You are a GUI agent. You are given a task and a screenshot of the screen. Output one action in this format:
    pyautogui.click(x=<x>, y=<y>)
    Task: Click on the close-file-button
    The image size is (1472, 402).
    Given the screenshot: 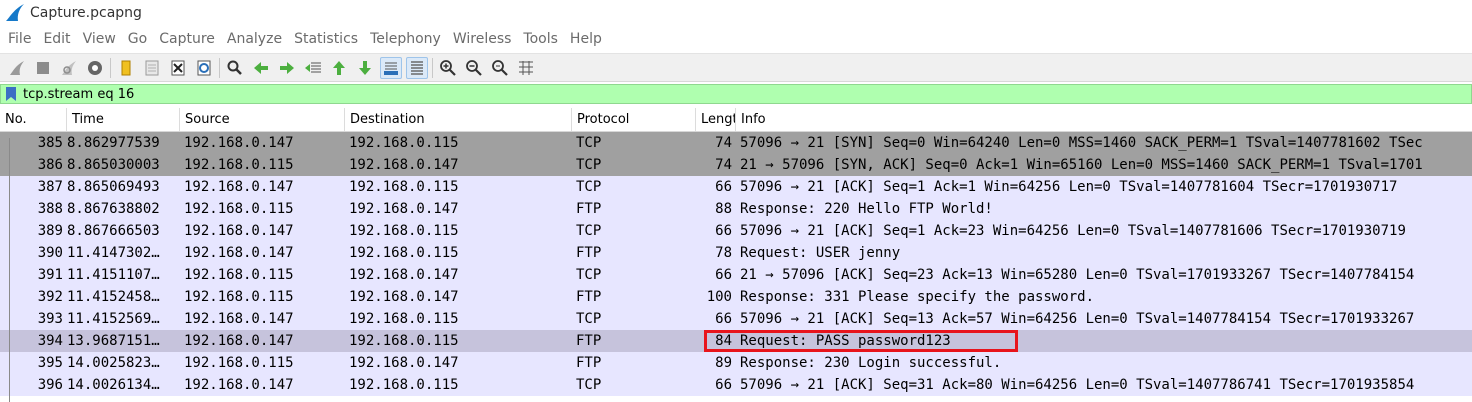 What is the action you would take?
    pyautogui.click(x=178, y=68)
    